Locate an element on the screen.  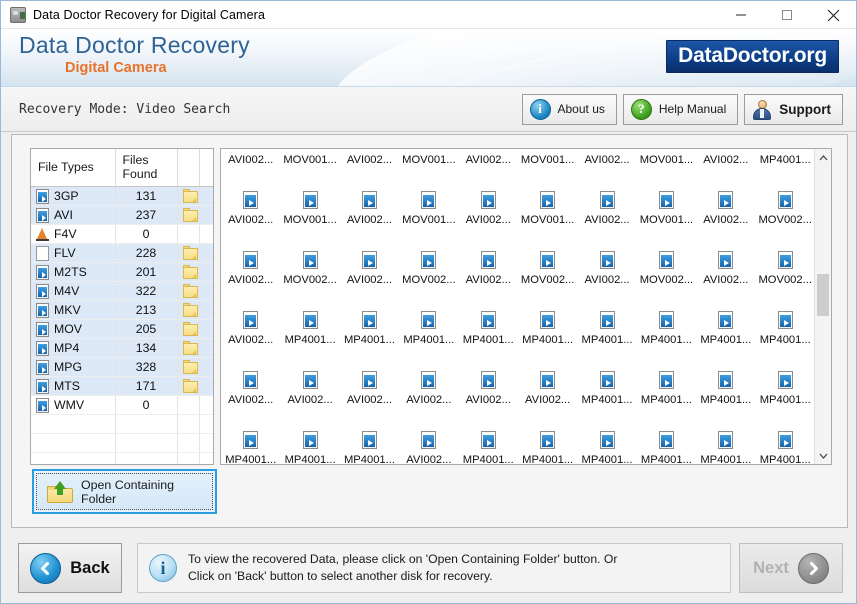
file-type-row: MTS 171 is located at coordinates (122, 386).